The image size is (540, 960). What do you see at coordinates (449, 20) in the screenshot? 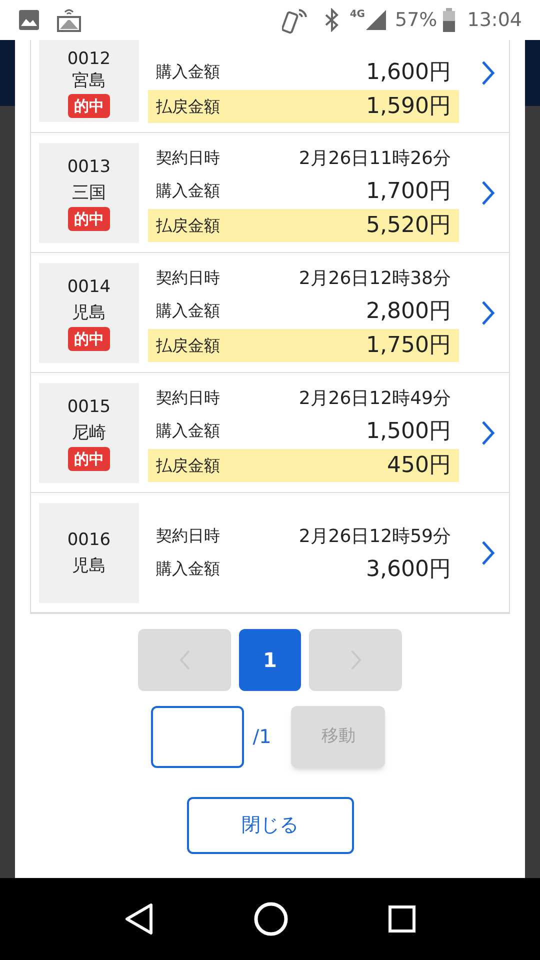
I see `battery-icon` at bounding box center [449, 20].